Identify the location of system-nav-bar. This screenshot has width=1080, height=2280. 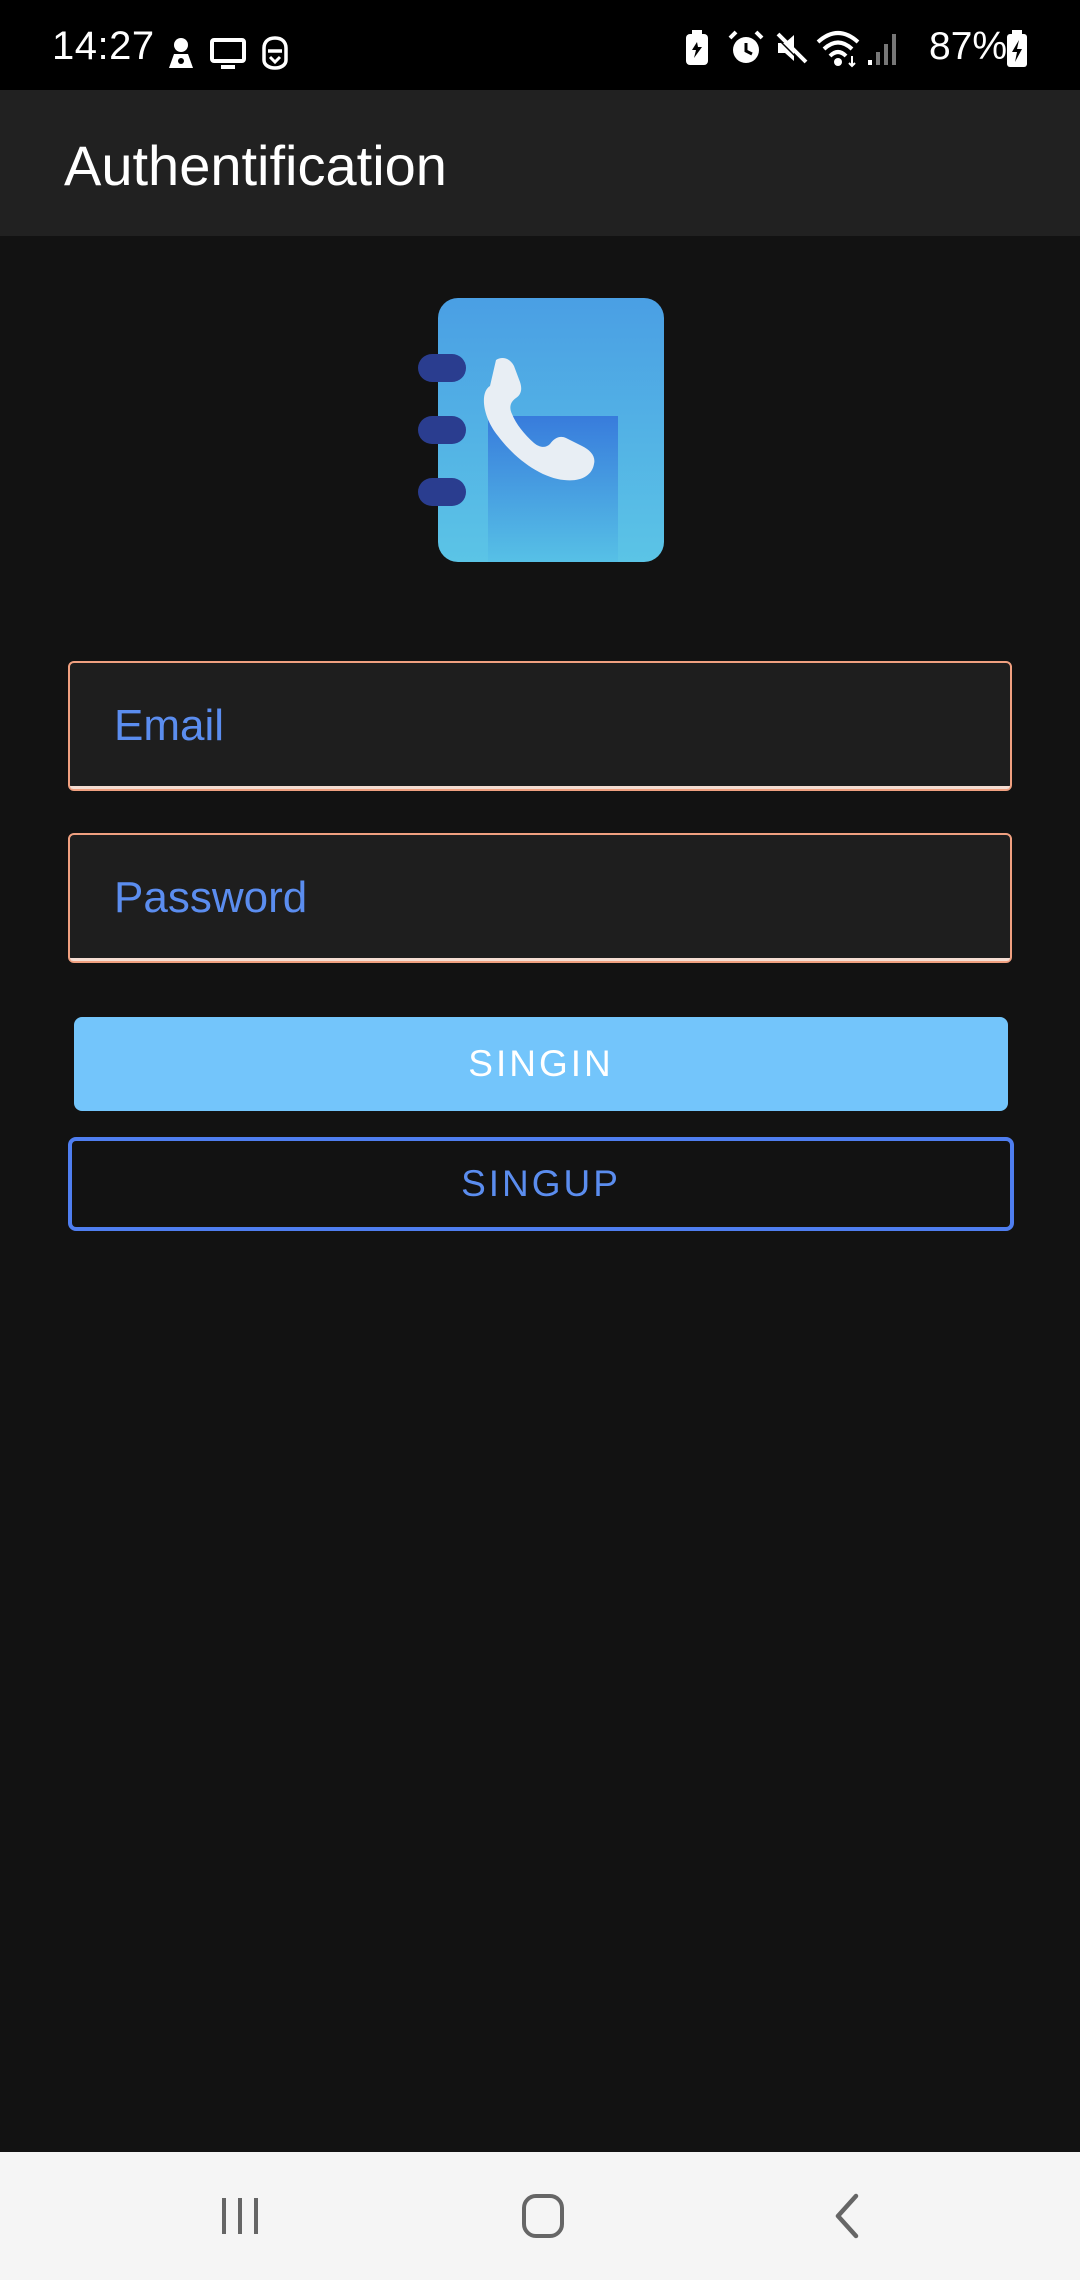
(540, 2216).